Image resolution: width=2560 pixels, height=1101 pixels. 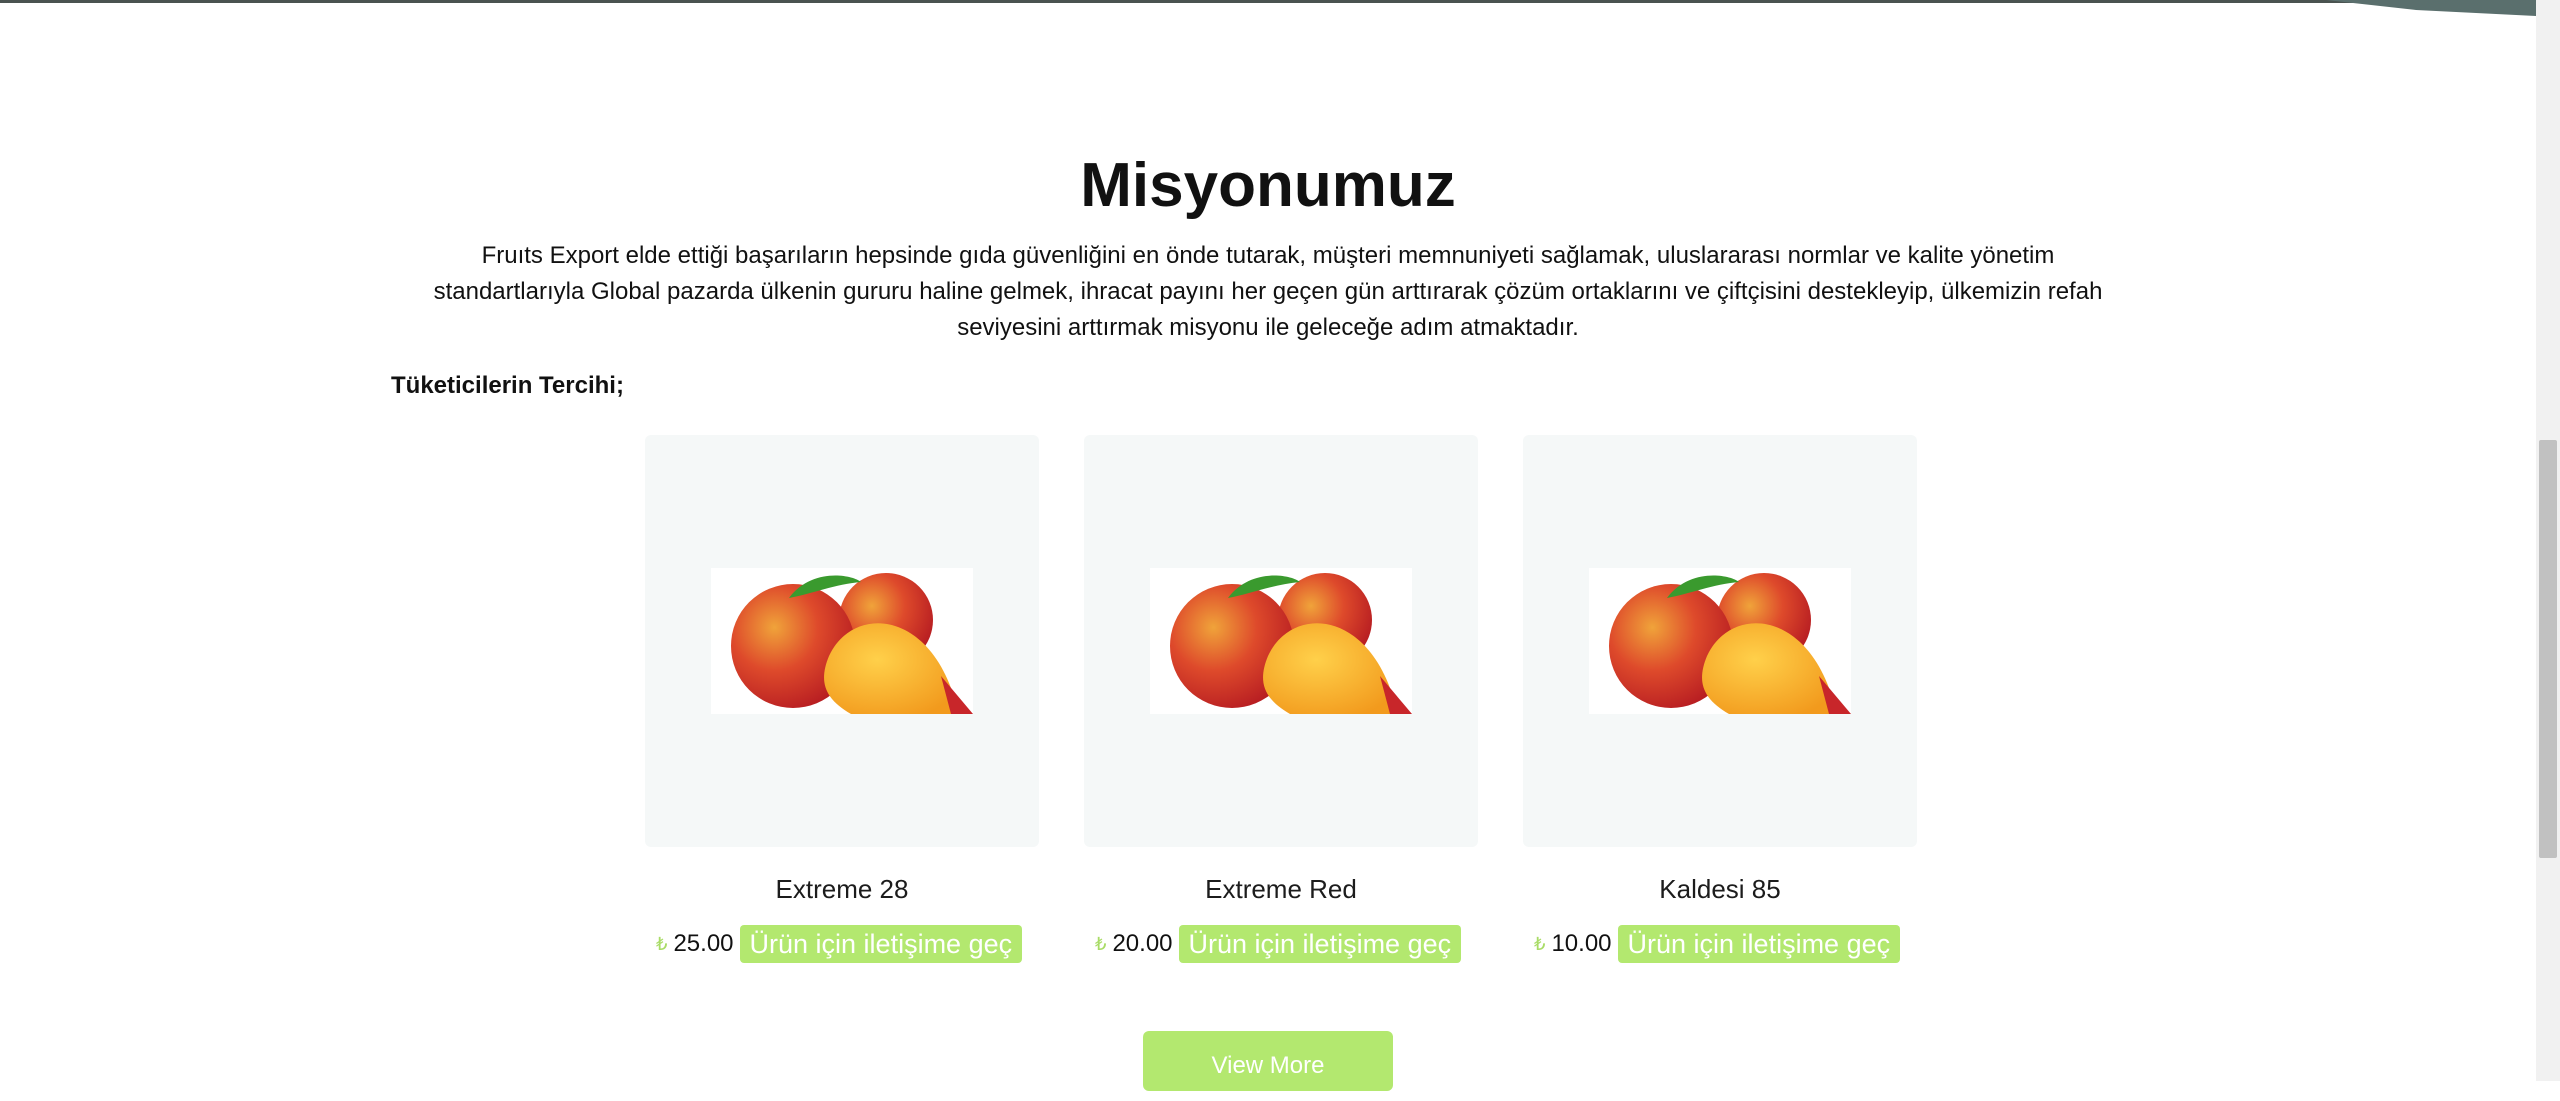 I want to click on product-price: 25.00, so click(x=703, y=943).